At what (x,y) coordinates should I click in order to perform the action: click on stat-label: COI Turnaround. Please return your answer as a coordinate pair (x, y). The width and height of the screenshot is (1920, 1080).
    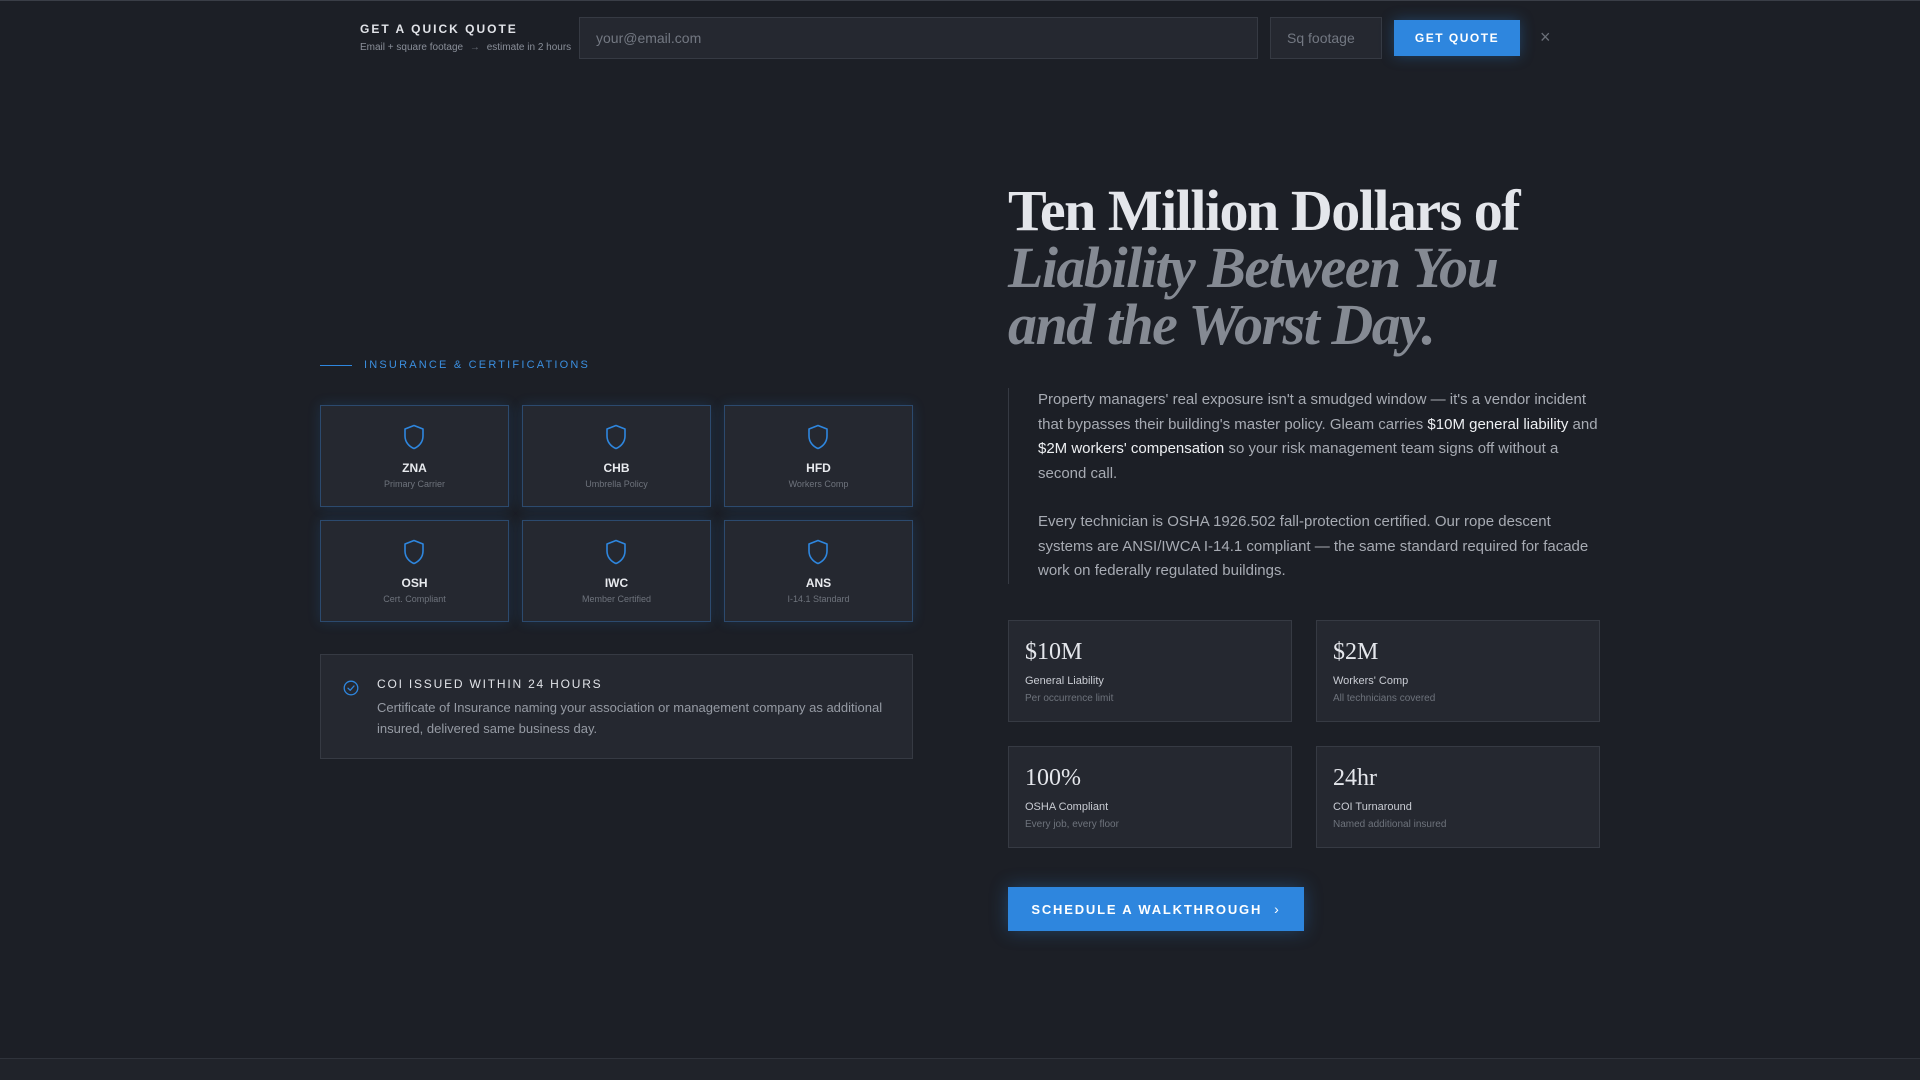
    Looking at the image, I should click on (1372, 807).